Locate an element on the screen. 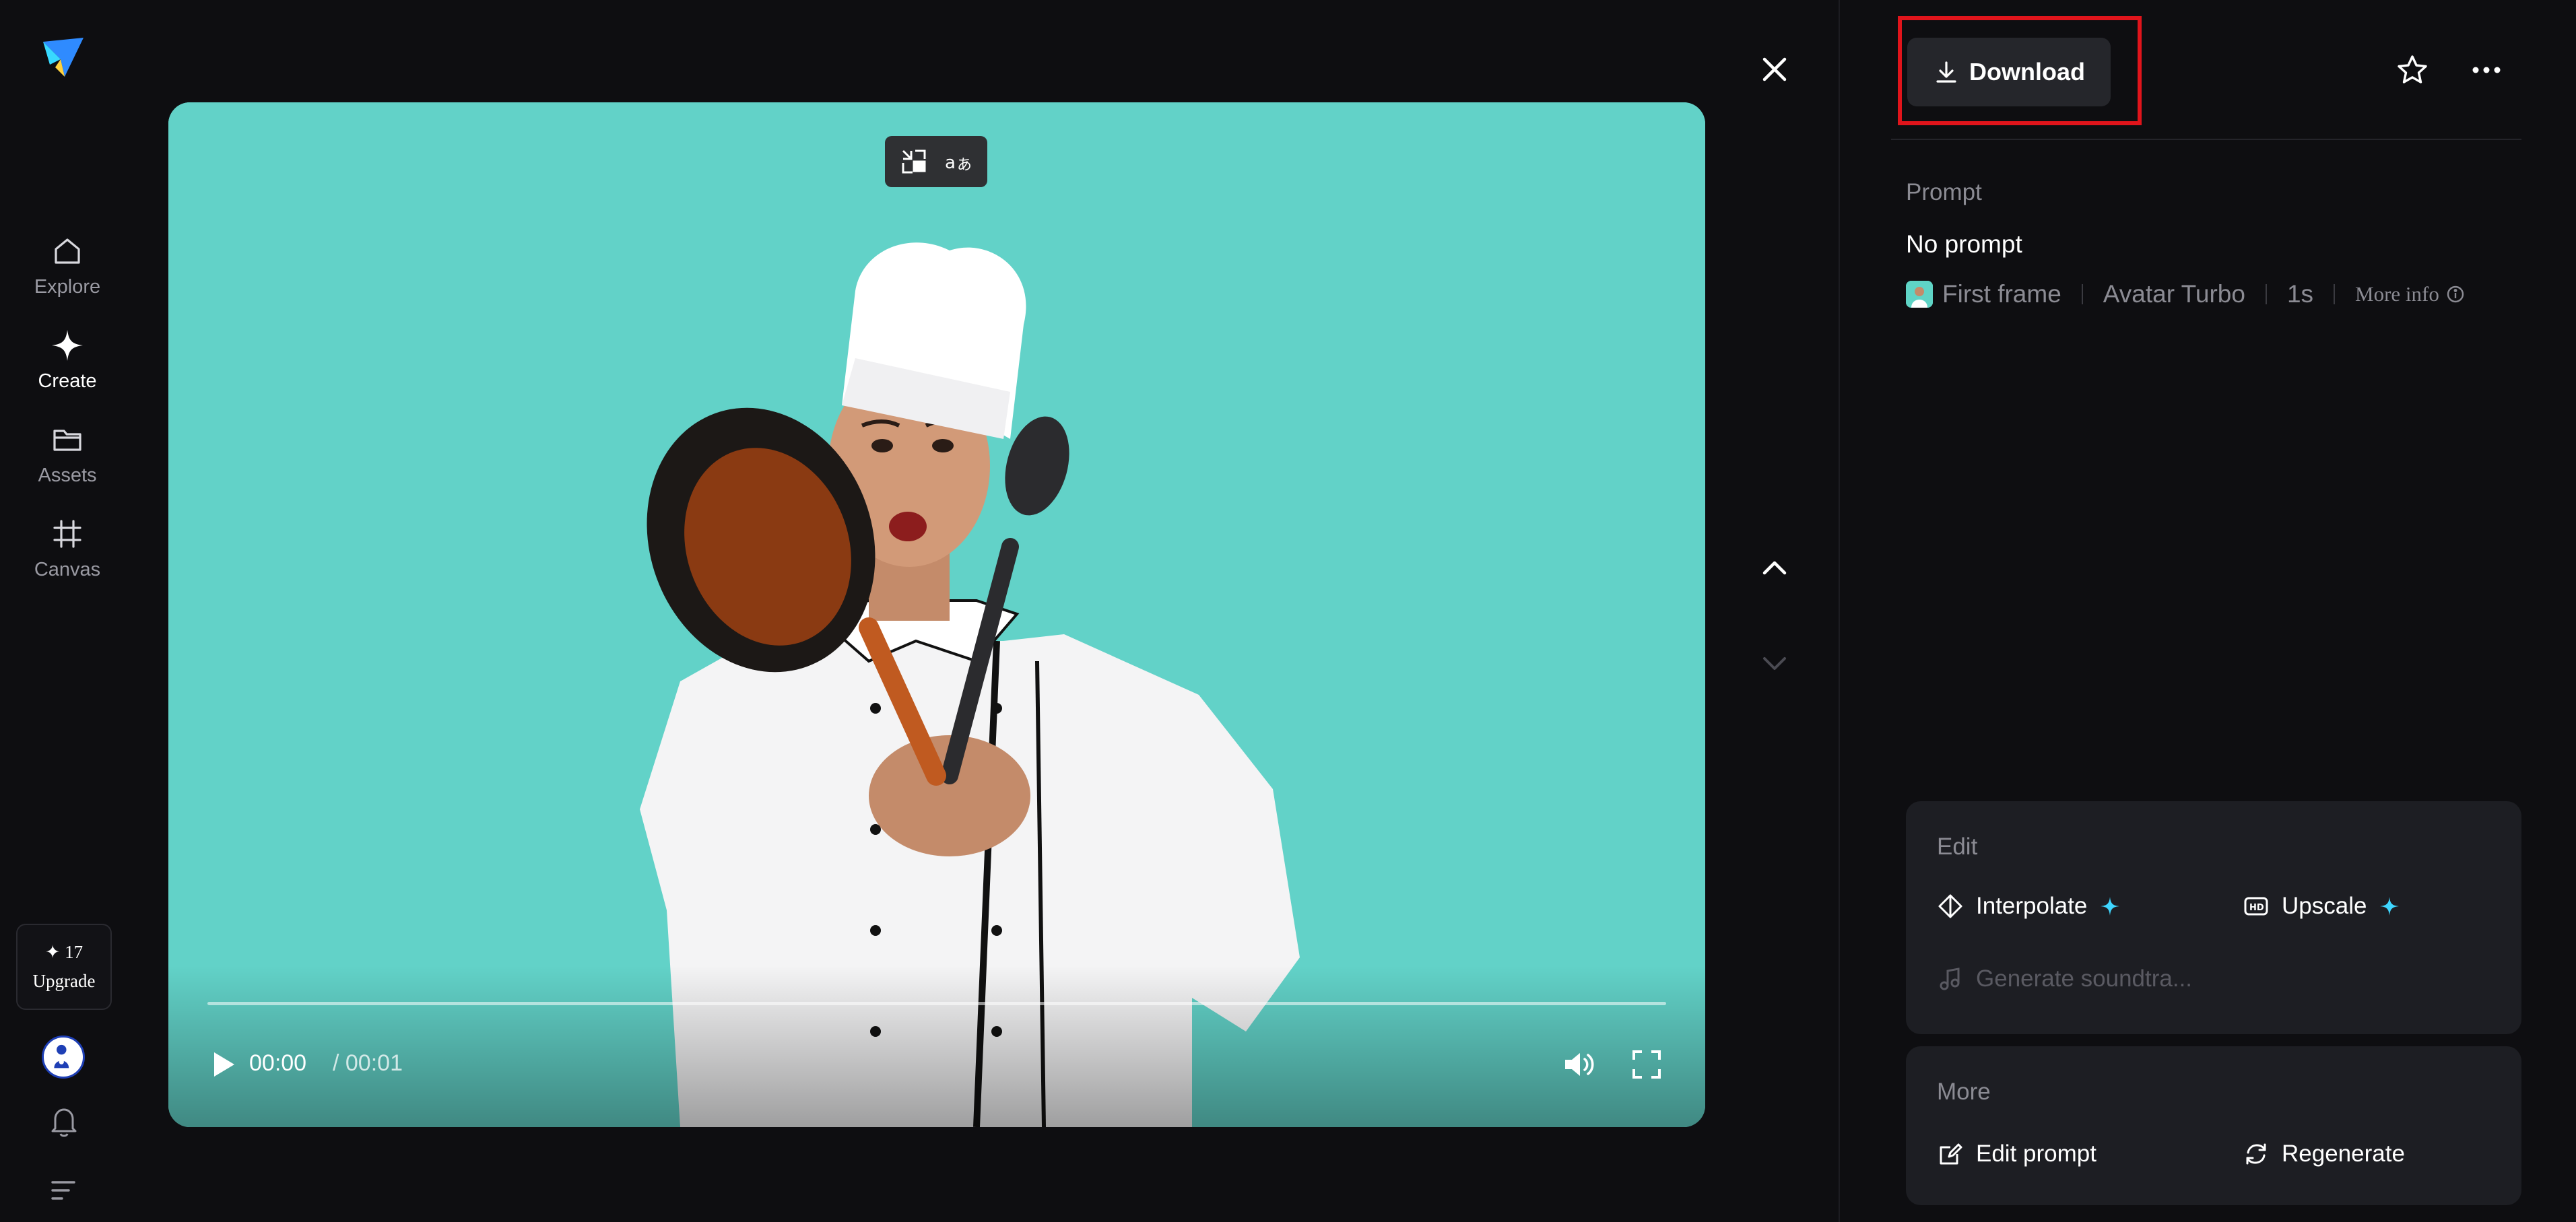 The height and width of the screenshot is (1222, 2576). fullscreen-icon is located at coordinates (1646, 1064).